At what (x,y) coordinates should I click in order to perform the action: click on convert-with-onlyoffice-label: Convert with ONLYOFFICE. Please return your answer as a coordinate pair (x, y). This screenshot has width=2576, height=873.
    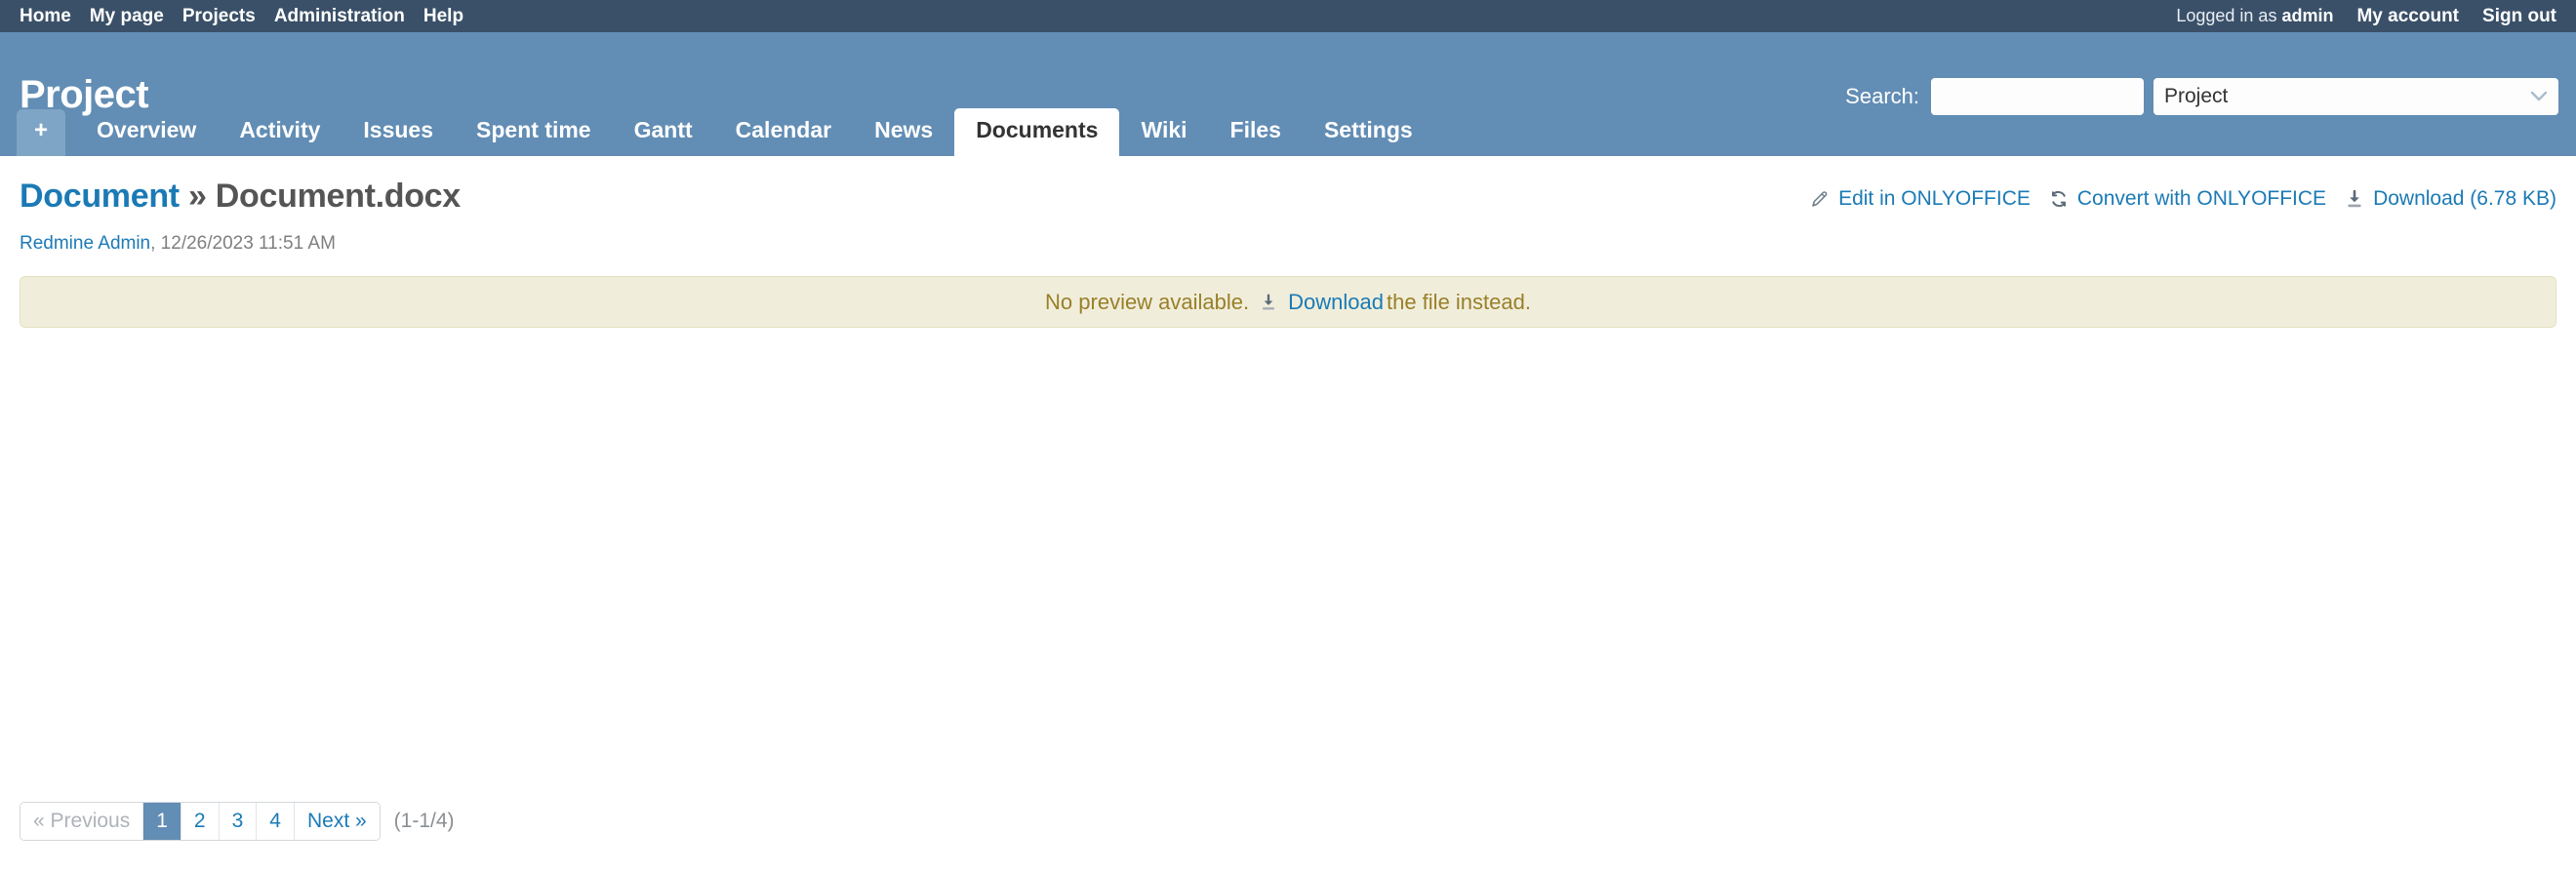
    Looking at the image, I should click on (2201, 198).